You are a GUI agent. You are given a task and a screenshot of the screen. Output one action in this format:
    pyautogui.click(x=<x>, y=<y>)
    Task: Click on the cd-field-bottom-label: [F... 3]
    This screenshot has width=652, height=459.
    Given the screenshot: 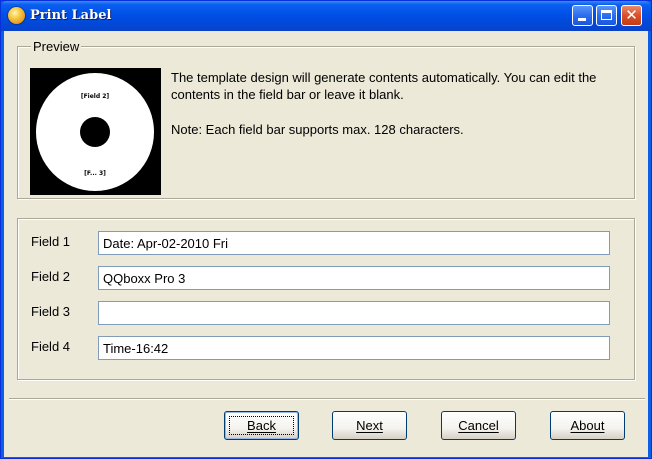 What is the action you would take?
    pyautogui.click(x=95, y=173)
    